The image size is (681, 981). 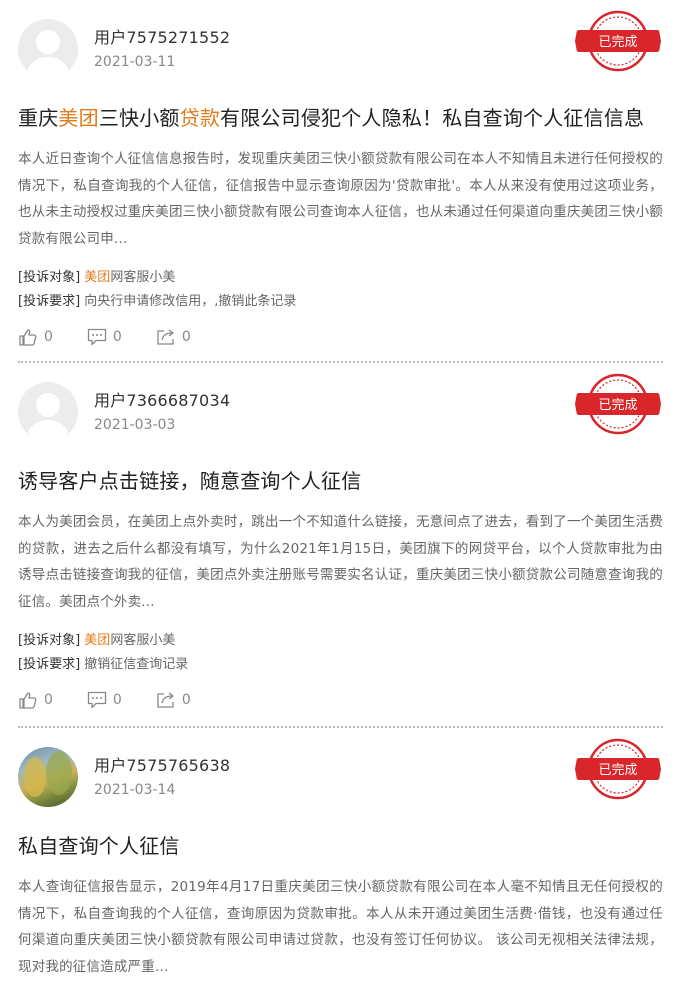 I want to click on complaint-meta: [投诉对象] 美团网客服小美 [投诉要求] 向央行申请修改信用，,撤销此条记录, so click(x=340, y=290).